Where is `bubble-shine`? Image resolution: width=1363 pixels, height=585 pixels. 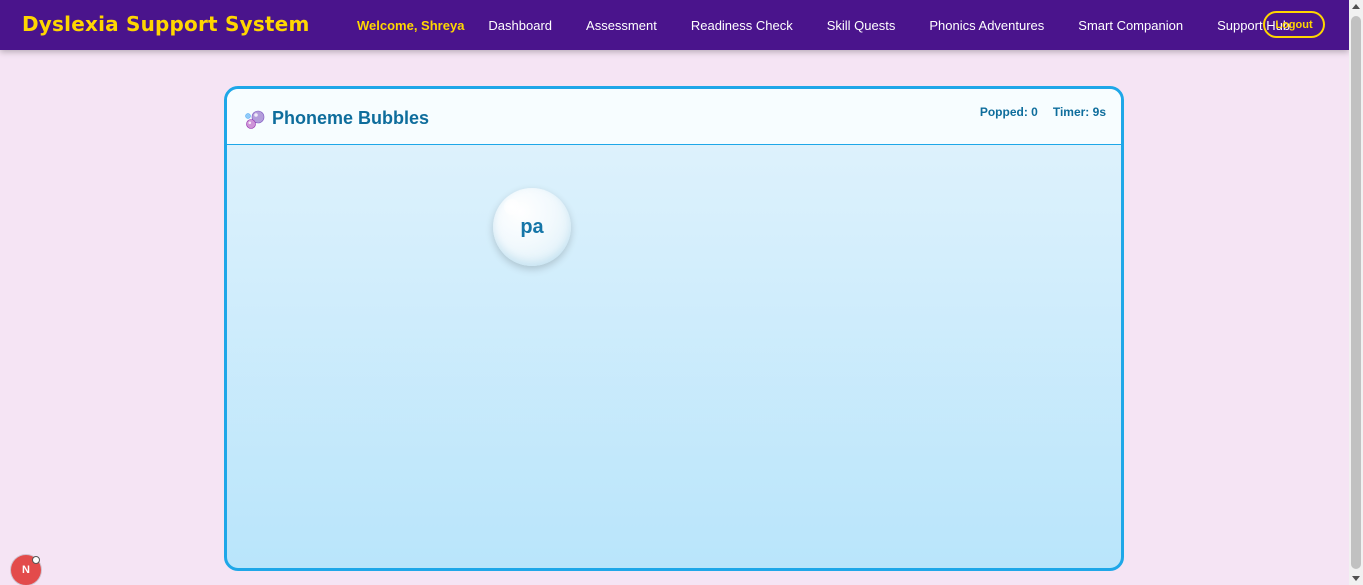
bubble-shine is located at coordinates (512, 207).